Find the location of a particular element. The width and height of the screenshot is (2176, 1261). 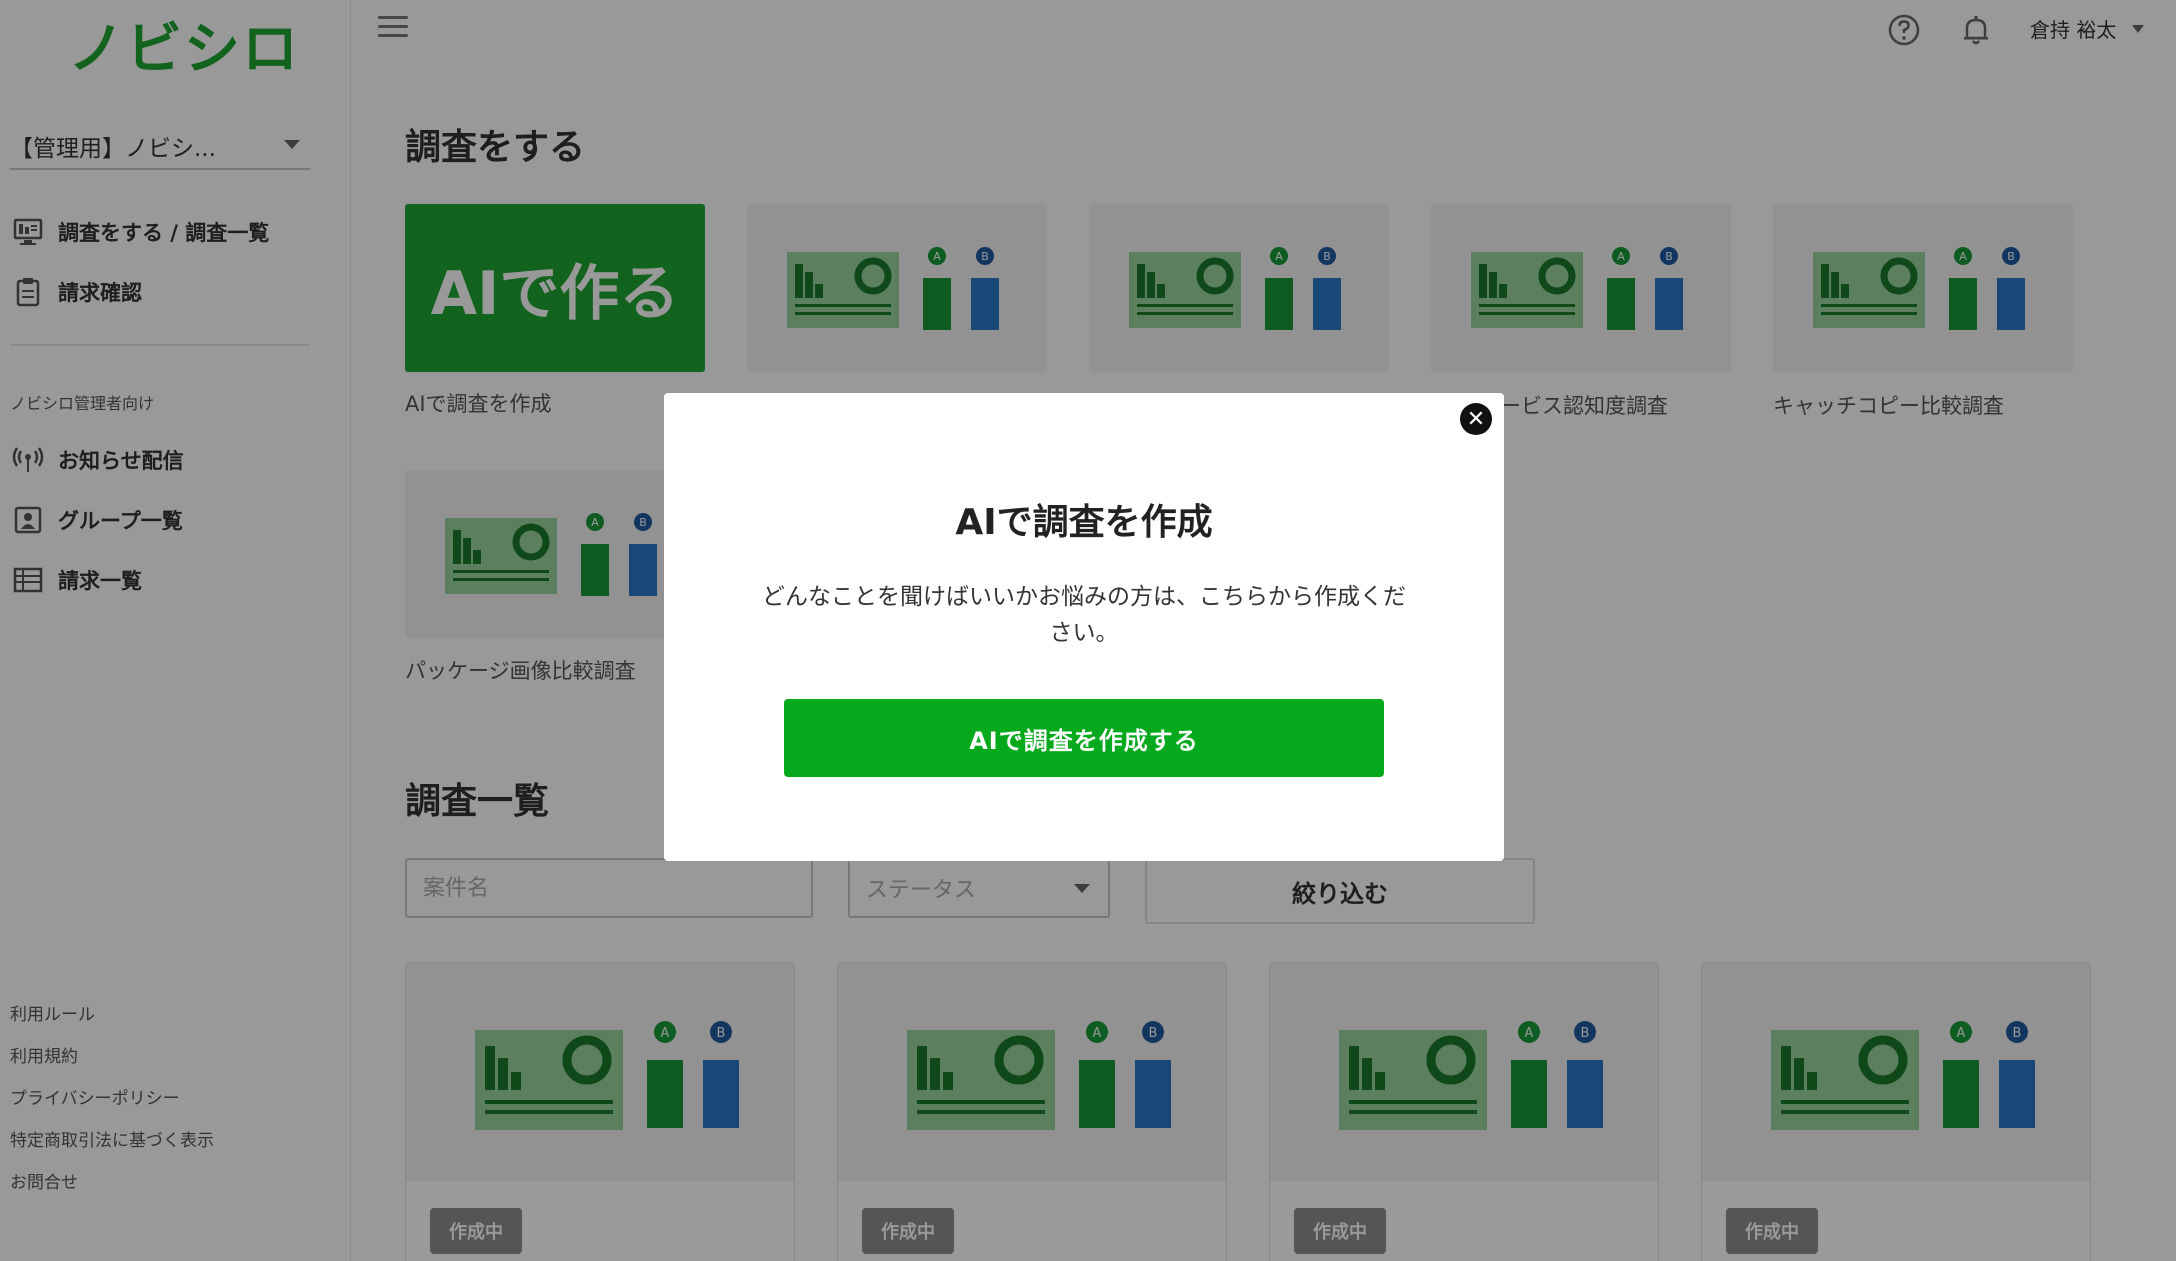

modal-description: どんなことを聞けばいいかお悩みの方は、こちらから作成ください。 is located at coordinates (1084, 615).